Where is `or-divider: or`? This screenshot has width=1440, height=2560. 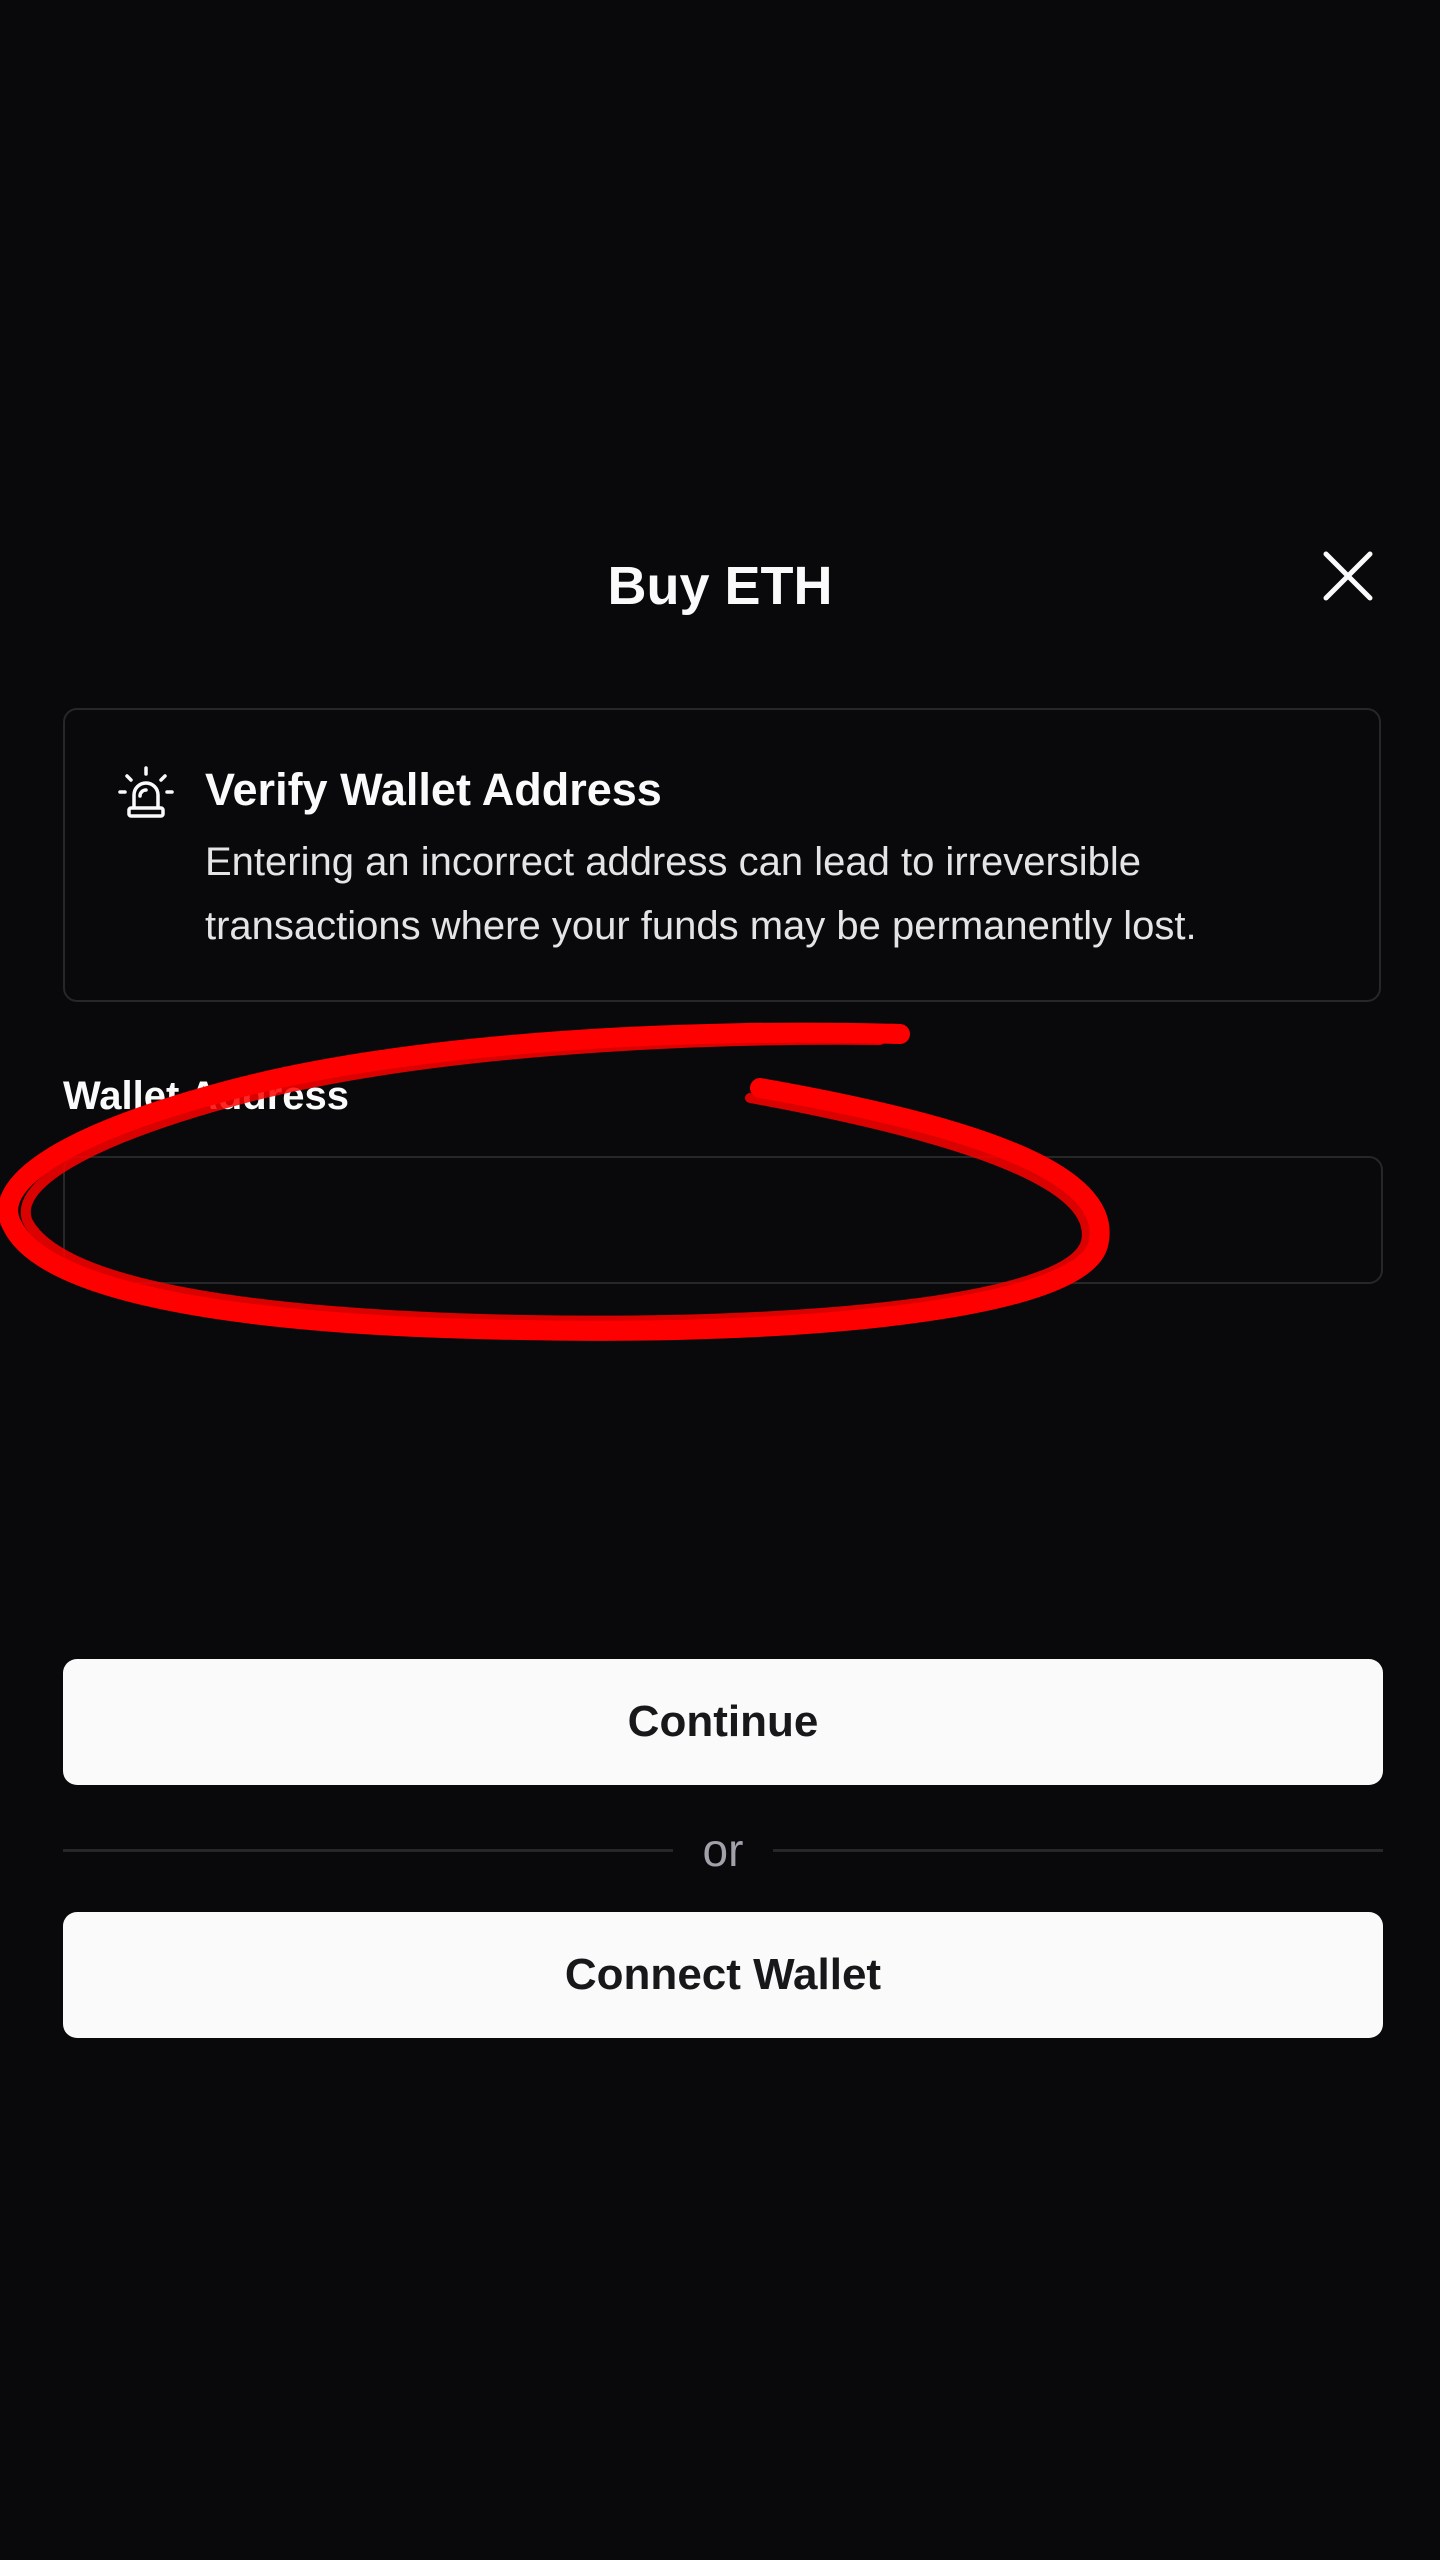
or-divider: or is located at coordinates (723, 1850).